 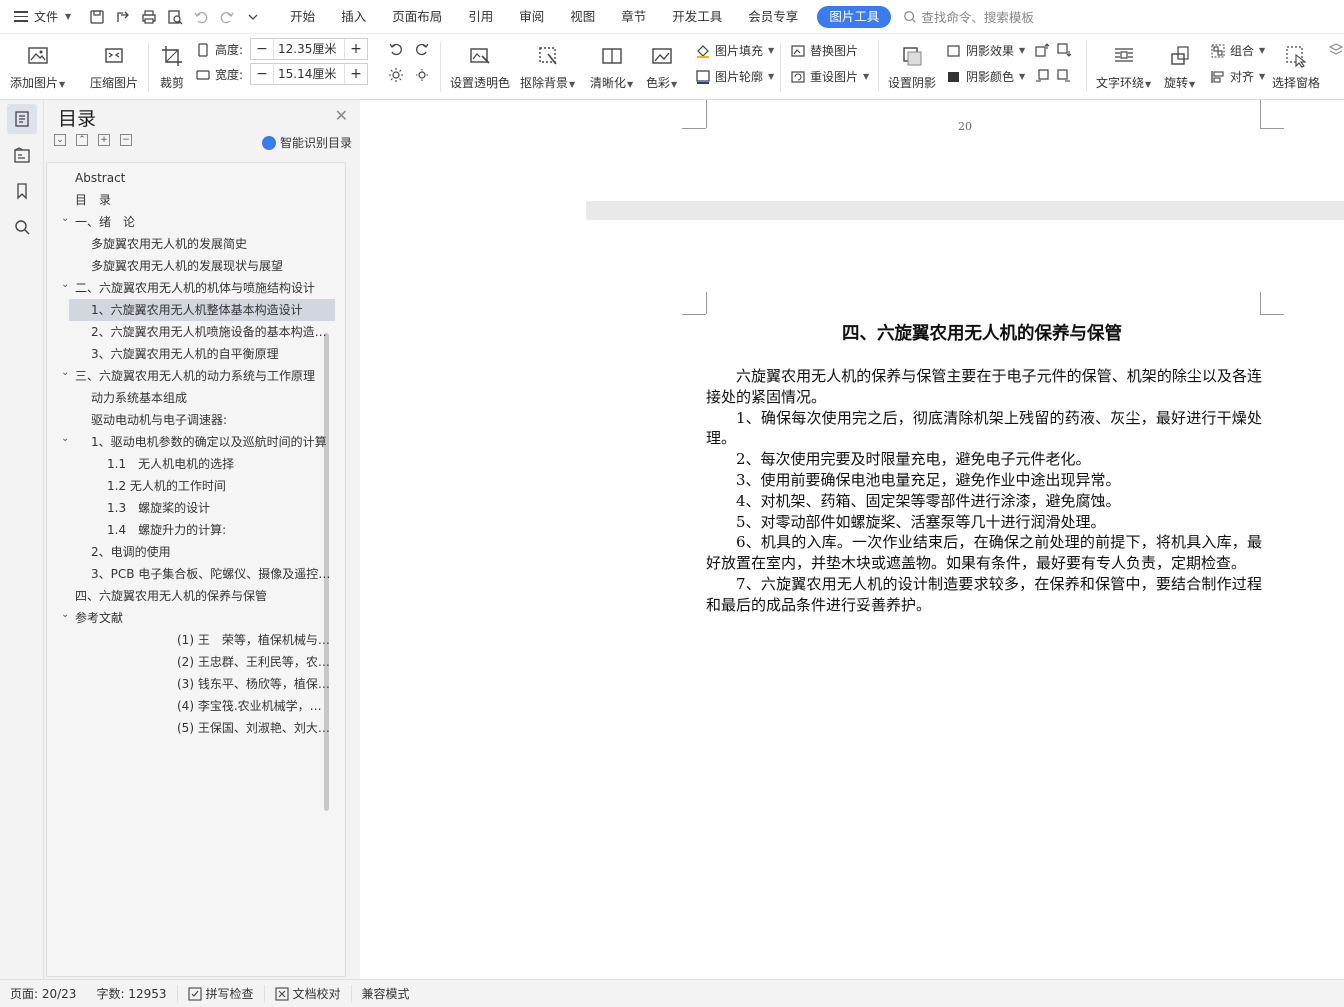 I want to click on doc-proofread-button: 文档校对, so click(x=307, y=993).